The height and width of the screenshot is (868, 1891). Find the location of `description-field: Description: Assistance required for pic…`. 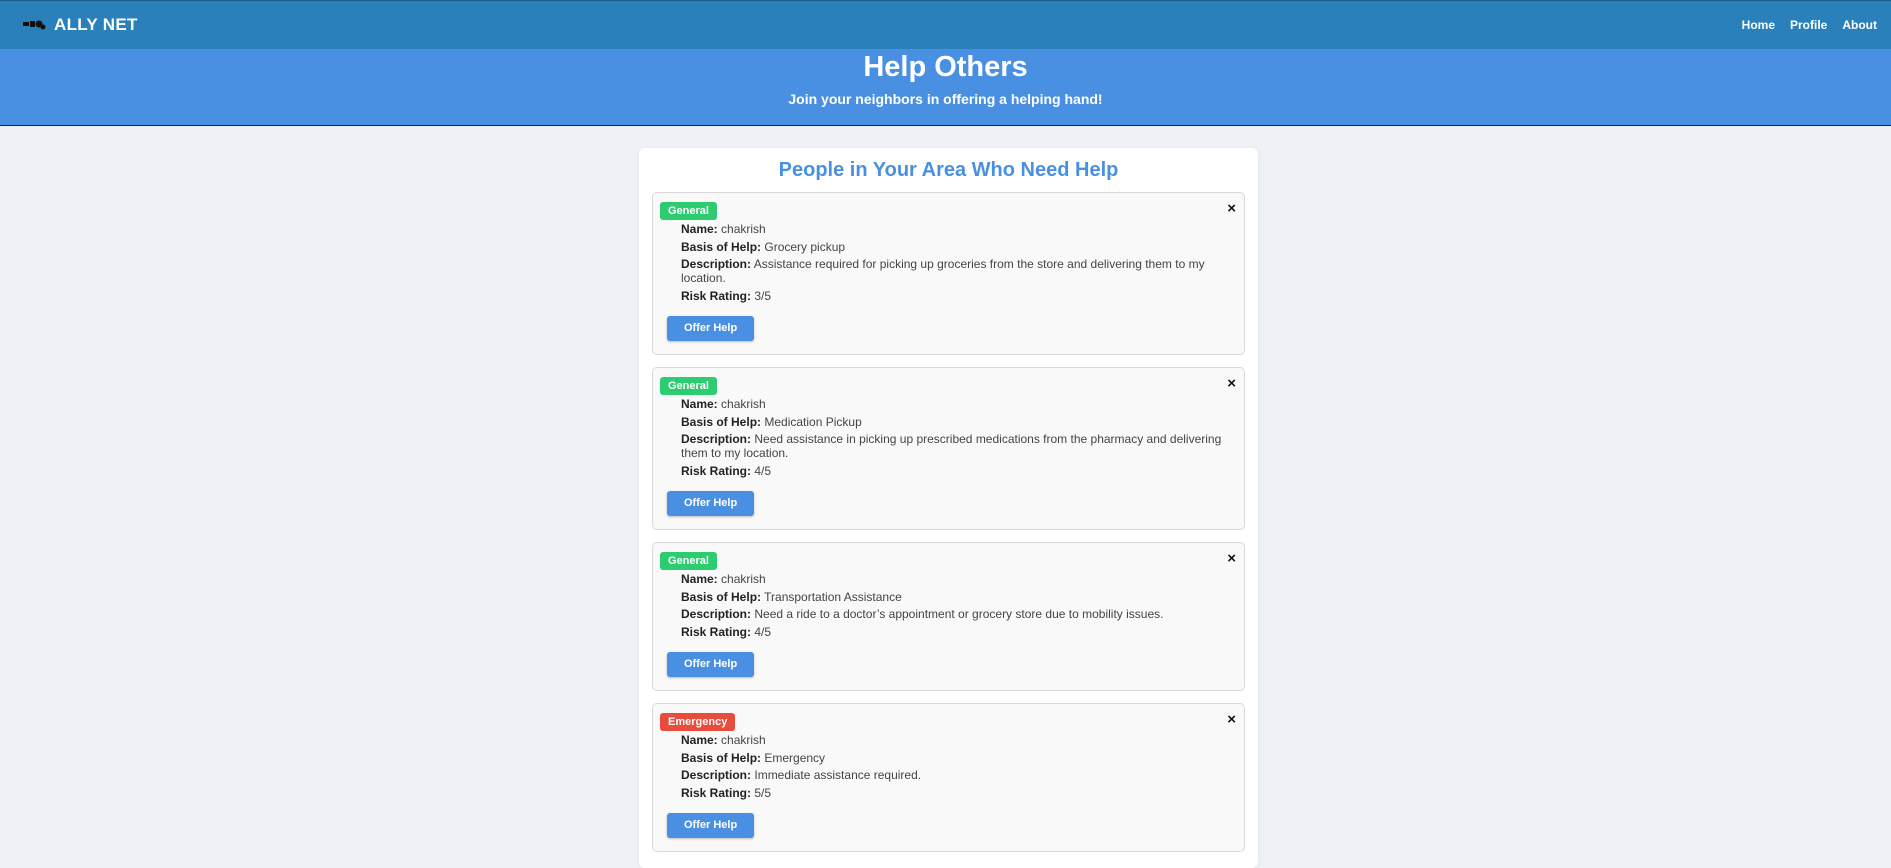

description-field: Description: Assistance required for pic… is located at coordinates (958, 271).